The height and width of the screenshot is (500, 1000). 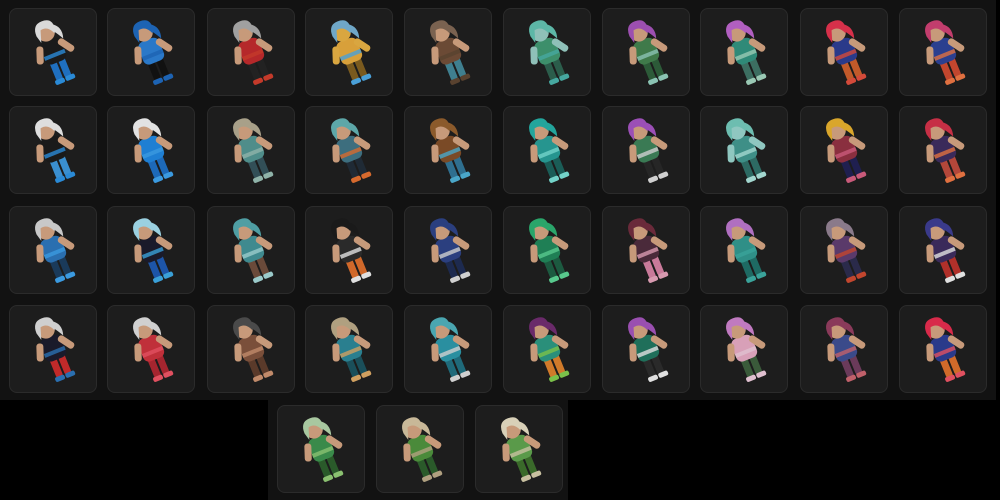 I want to click on outfit-slot-blue-hat, so click(x=151, y=52).